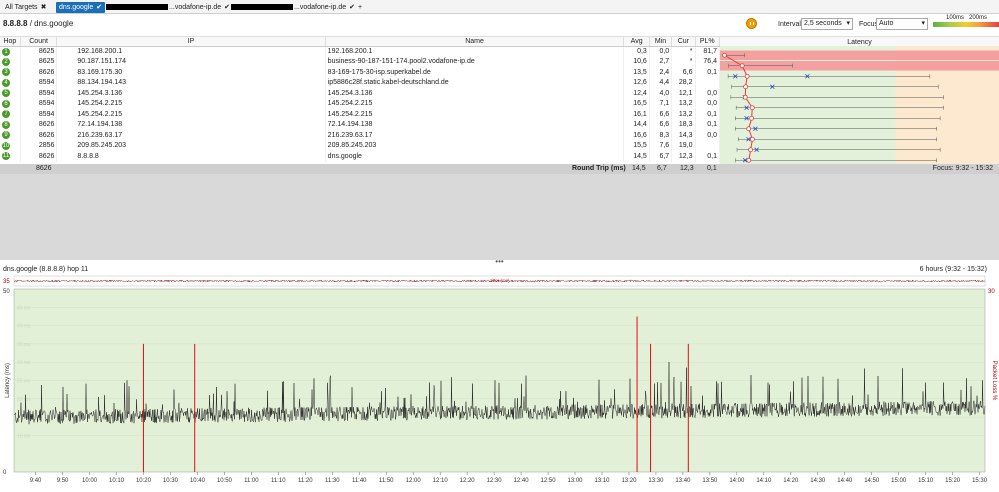 This screenshot has width=999, height=492. Describe the element at coordinates (683, 51) in the screenshot. I see `cur-cell: *` at that location.